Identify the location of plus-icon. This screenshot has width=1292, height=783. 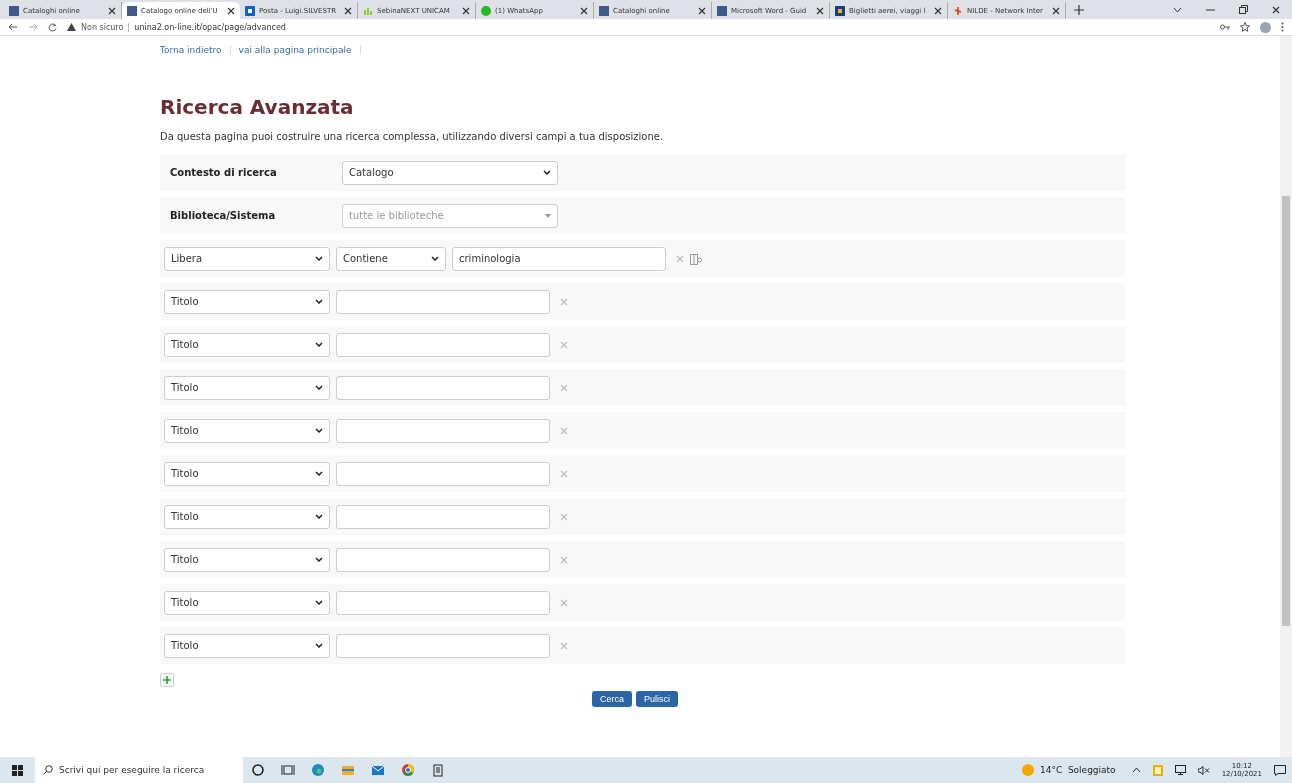
(167, 680).